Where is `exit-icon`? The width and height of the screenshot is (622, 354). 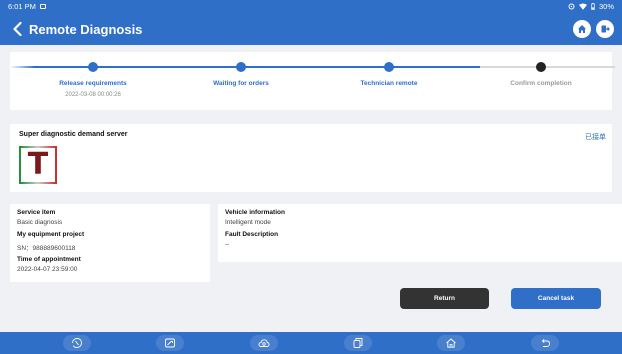
exit-icon is located at coordinates (605, 29).